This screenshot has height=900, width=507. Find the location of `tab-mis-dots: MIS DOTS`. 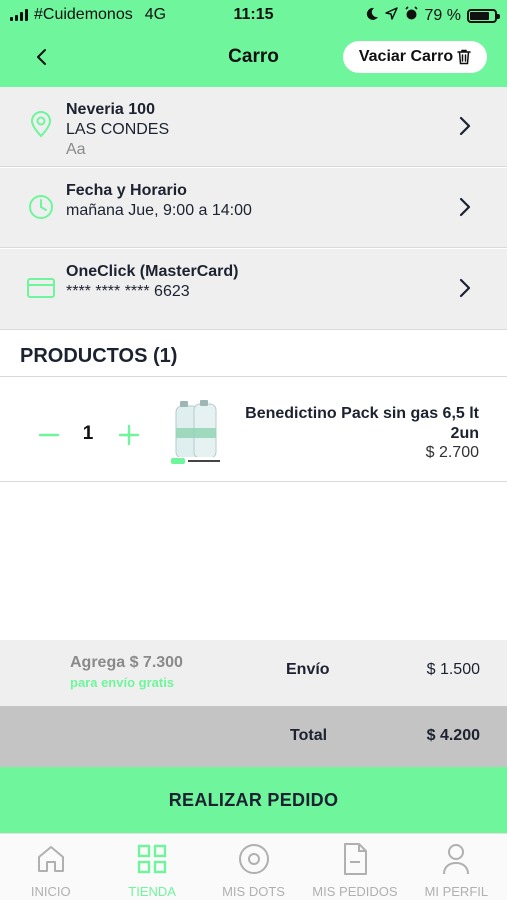

tab-mis-dots: MIS DOTS is located at coordinates (253, 867).